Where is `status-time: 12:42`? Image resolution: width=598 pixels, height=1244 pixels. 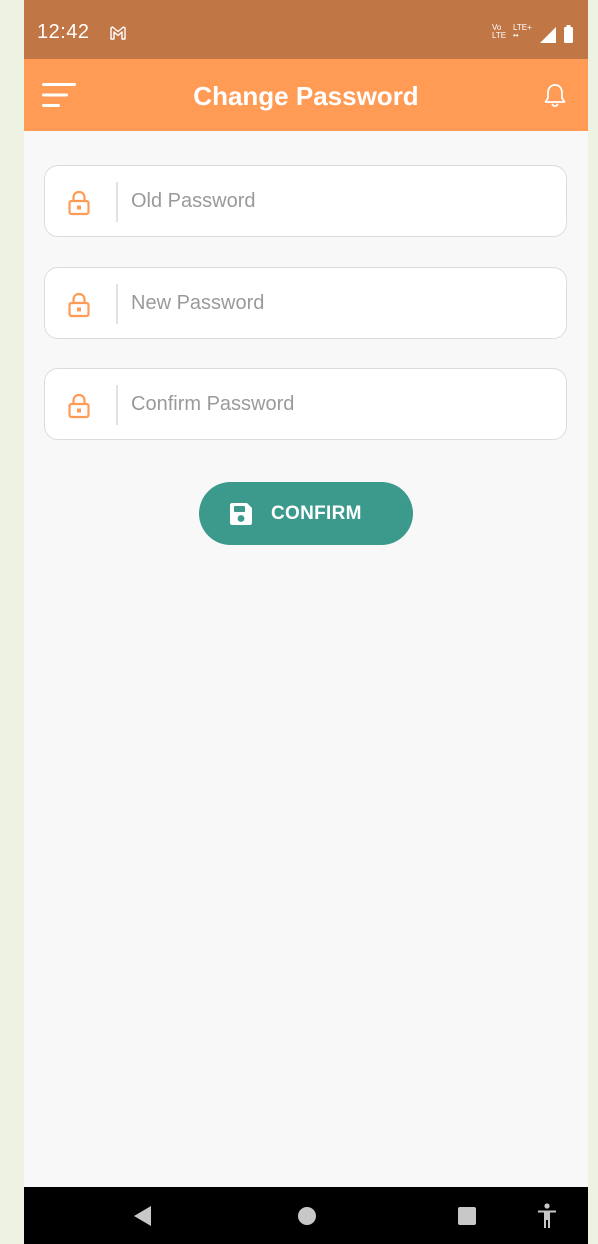 status-time: 12:42 is located at coordinates (63, 32).